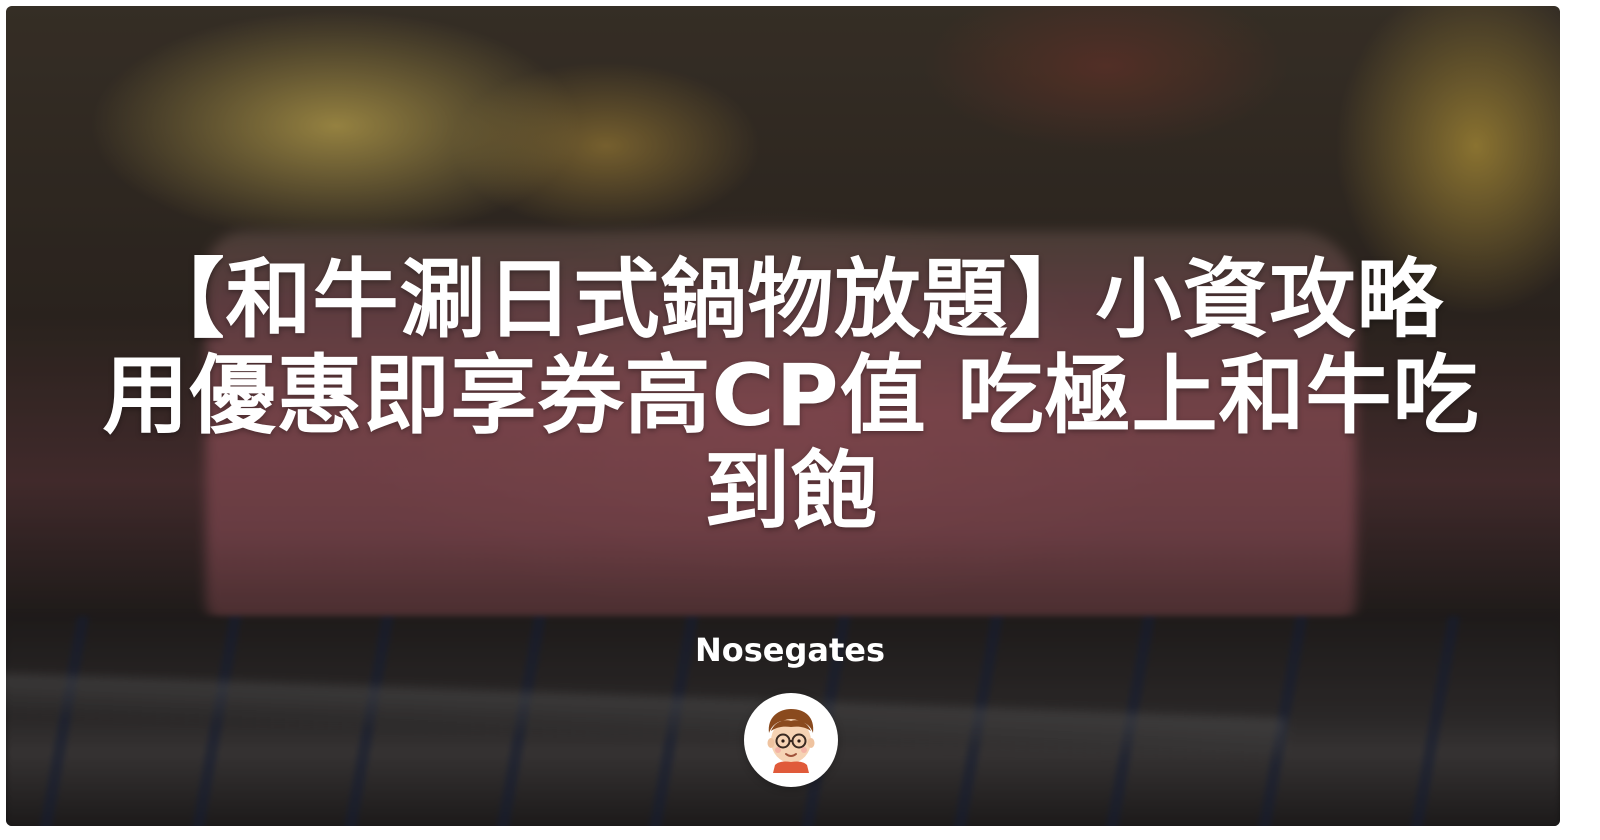  I want to click on author-name: Nosegates, so click(783, 650).